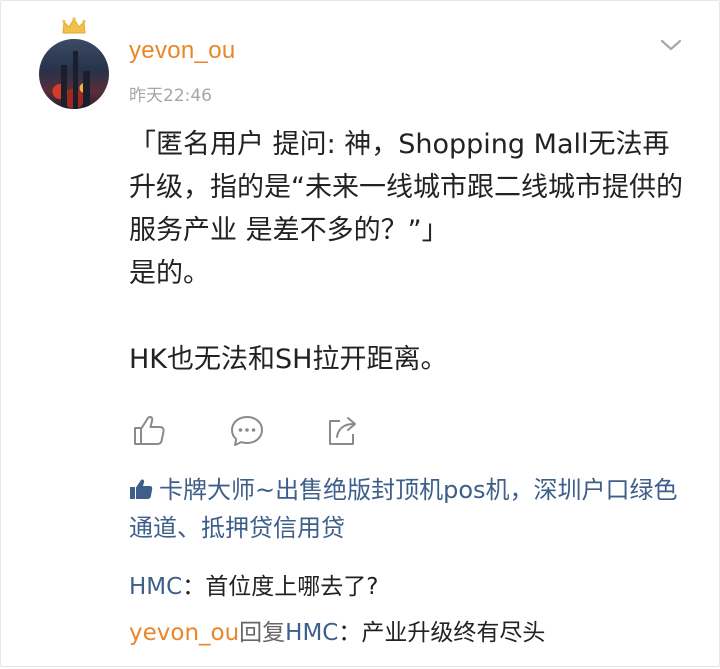  Describe the element at coordinates (74, 25) in the screenshot. I see `crown-icon` at that location.